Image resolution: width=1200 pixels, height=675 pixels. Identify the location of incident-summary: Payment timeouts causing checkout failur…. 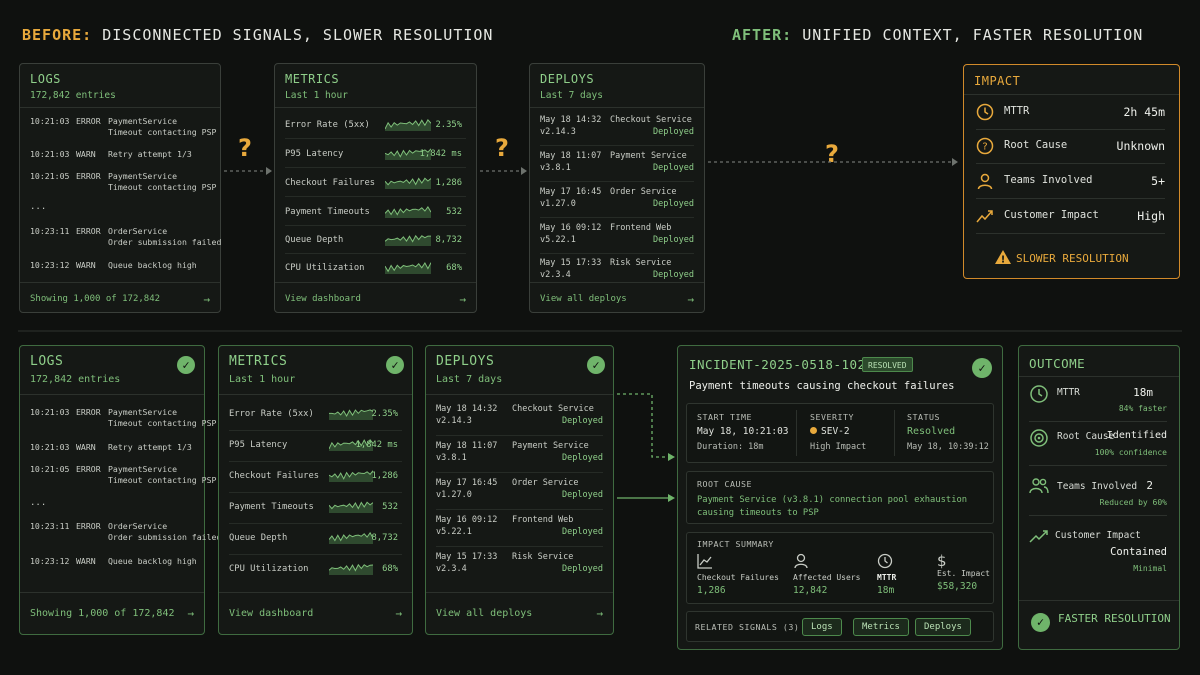
(822, 386).